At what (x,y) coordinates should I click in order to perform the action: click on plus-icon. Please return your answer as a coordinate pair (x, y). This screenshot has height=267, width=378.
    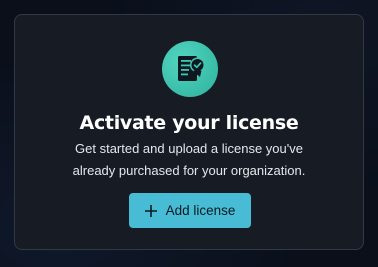
    Looking at the image, I should click on (150, 210).